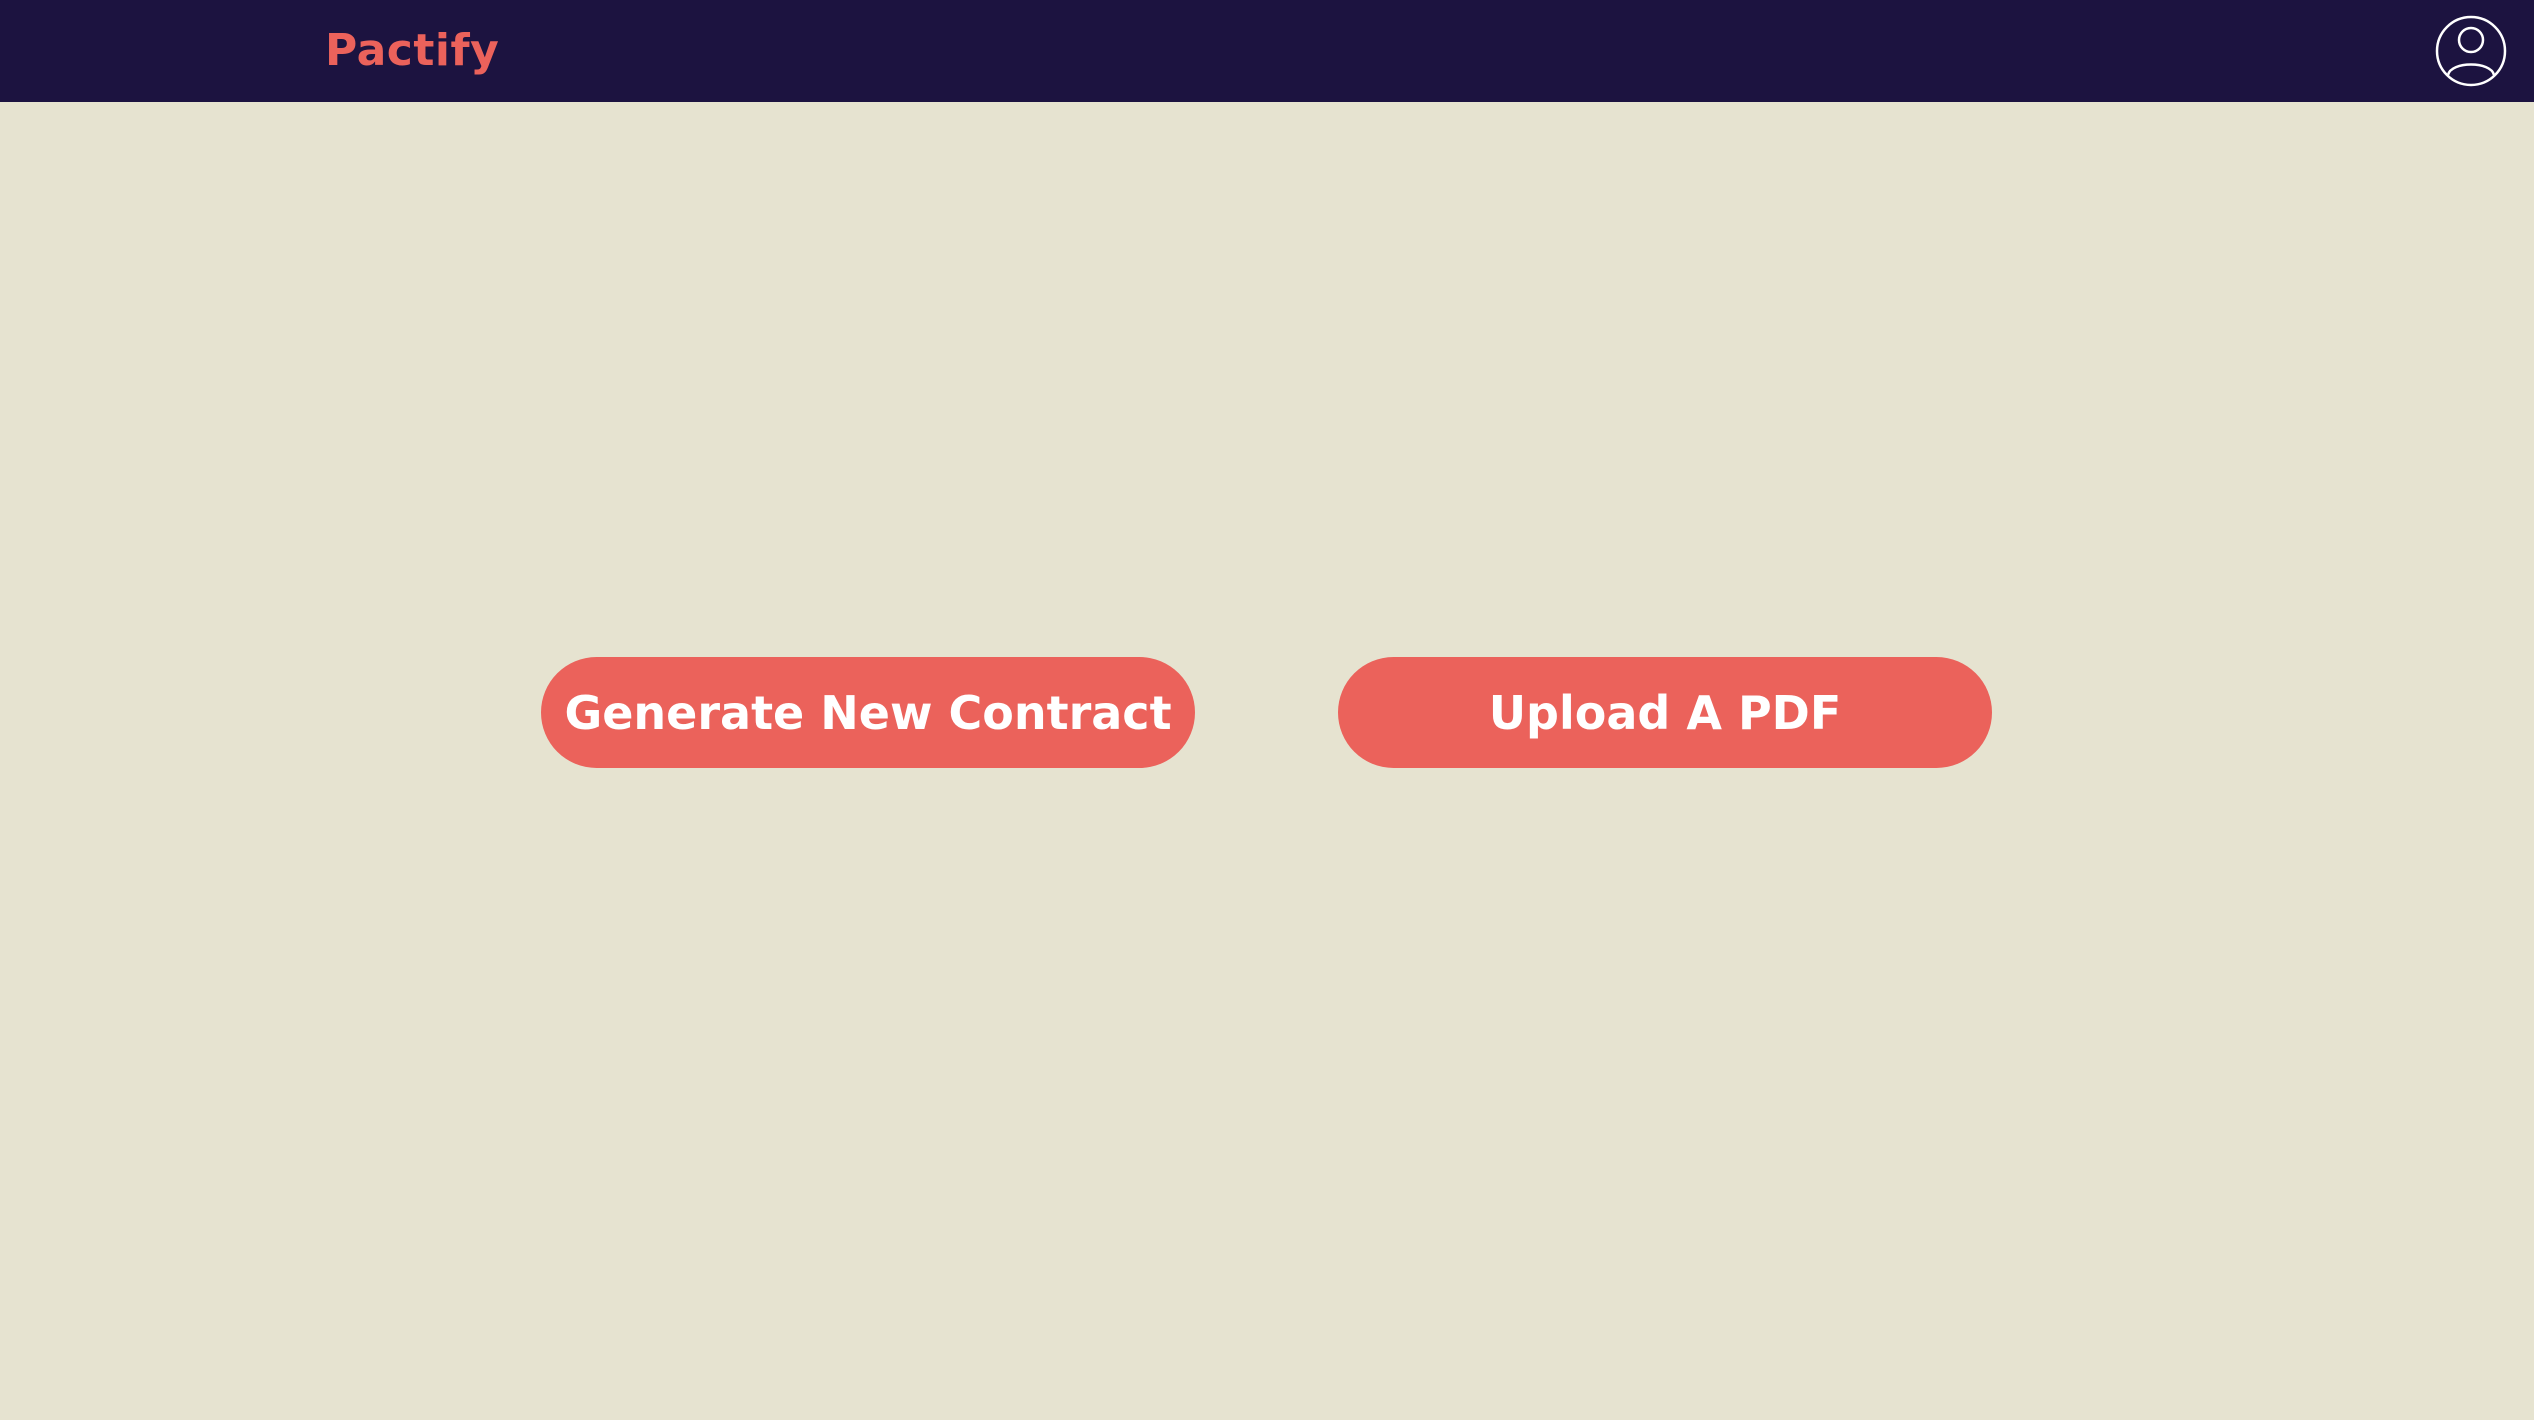 This screenshot has width=2534, height=1420. I want to click on brand-logo: Pactify, so click(412, 51).